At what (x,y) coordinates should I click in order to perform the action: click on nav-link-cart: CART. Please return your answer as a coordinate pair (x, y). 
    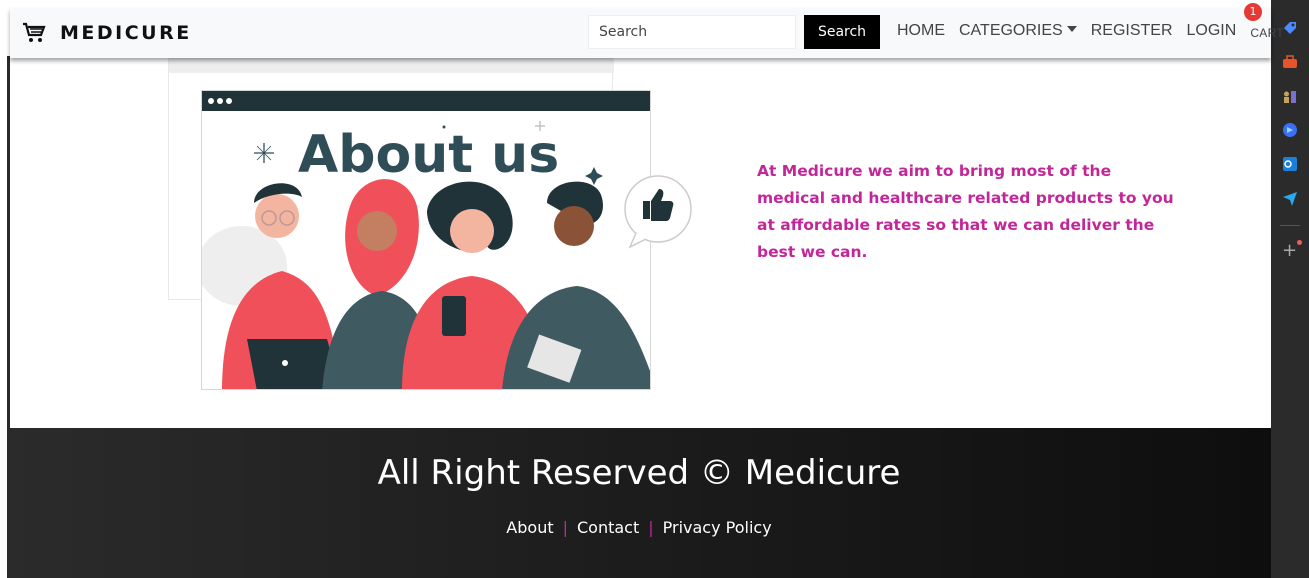
    Looking at the image, I should click on (1267, 33).